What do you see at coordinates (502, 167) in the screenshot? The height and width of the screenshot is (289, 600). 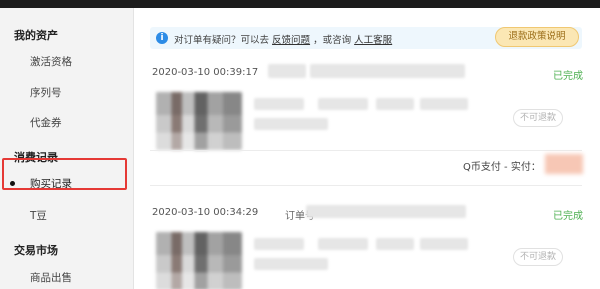 I see `payment-label: Q币支付 - 实付：` at bounding box center [502, 167].